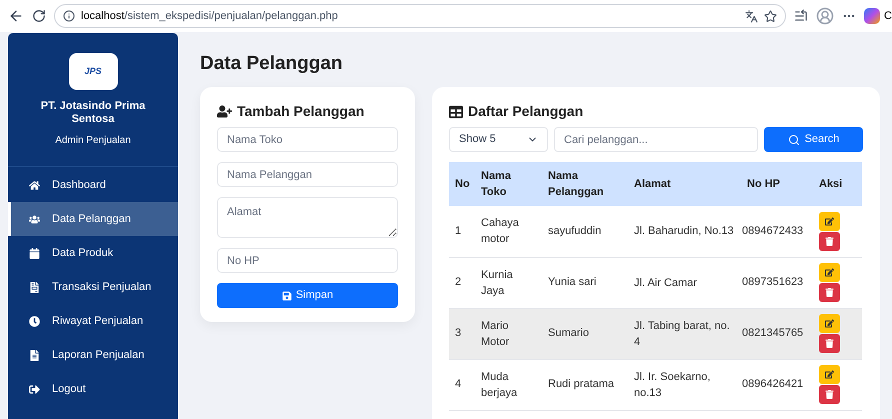  Describe the element at coordinates (684, 231) in the screenshot. I see `table-cell: Jl. Baharudin, No.13` at that location.